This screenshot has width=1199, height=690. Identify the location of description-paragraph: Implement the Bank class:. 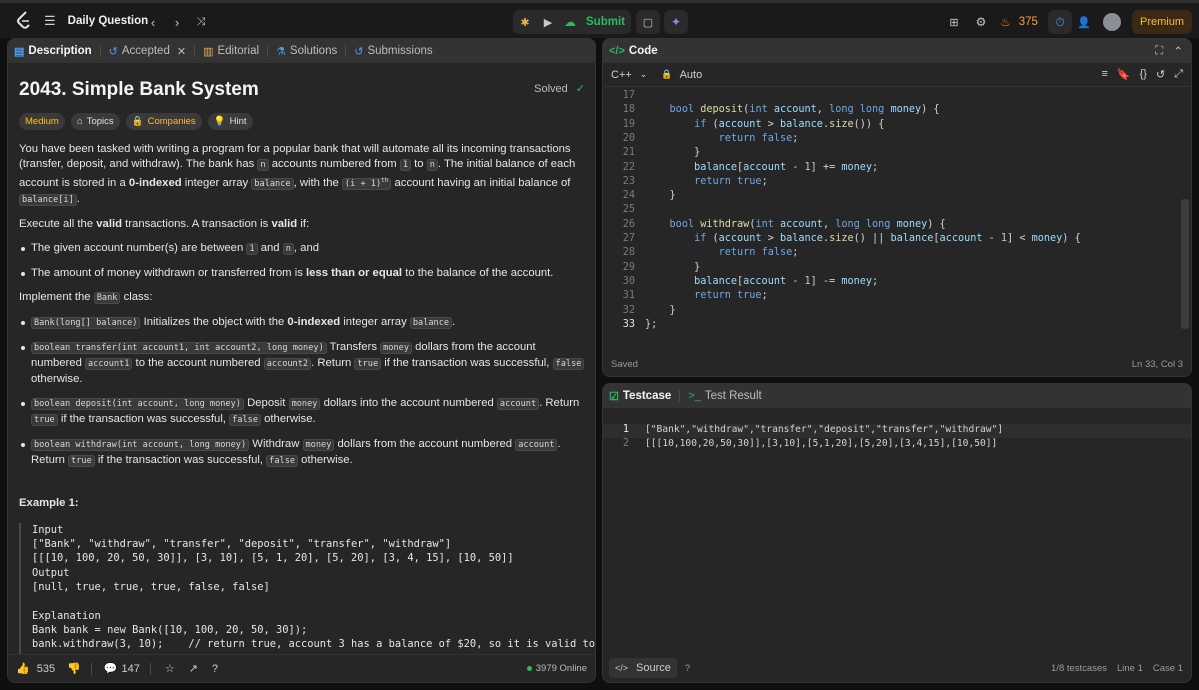
(86, 297).